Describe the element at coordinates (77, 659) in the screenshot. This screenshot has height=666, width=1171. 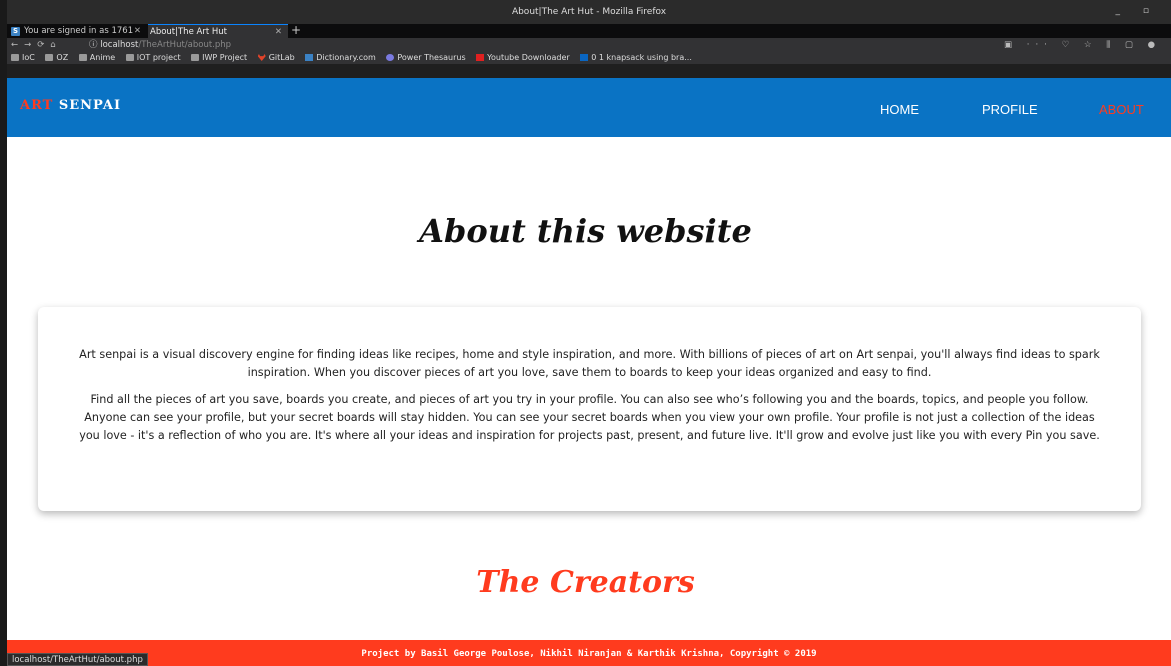
I see `status-bar-url: localhost/TheArtHut/about.php` at that location.